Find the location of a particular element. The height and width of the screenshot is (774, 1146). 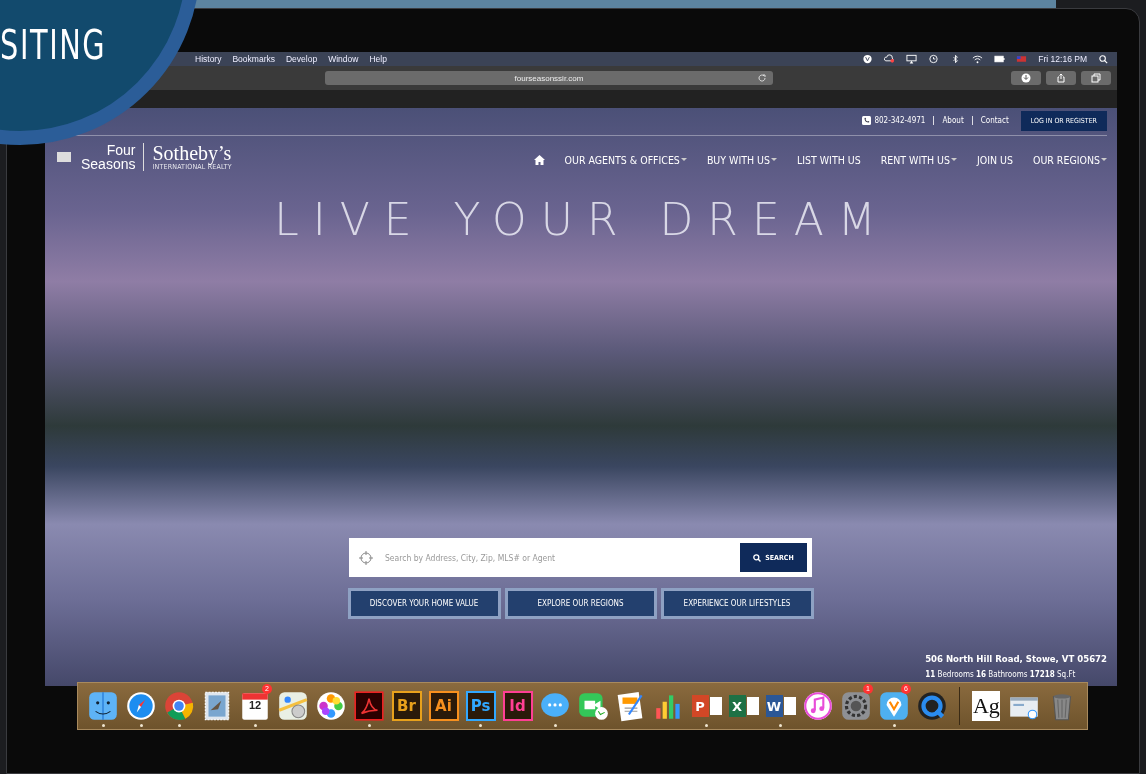

logo-text: Seasons is located at coordinates (108, 164).